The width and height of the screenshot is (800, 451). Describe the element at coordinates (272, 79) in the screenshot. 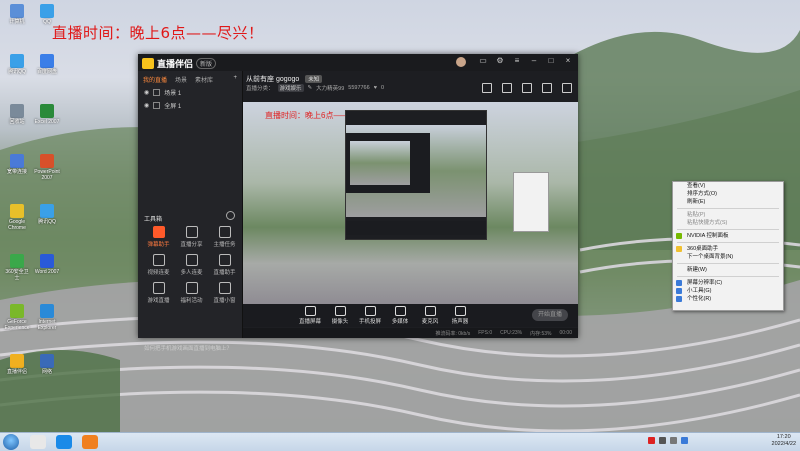

I see `room-title: 从前有座 gogogo` at that location.